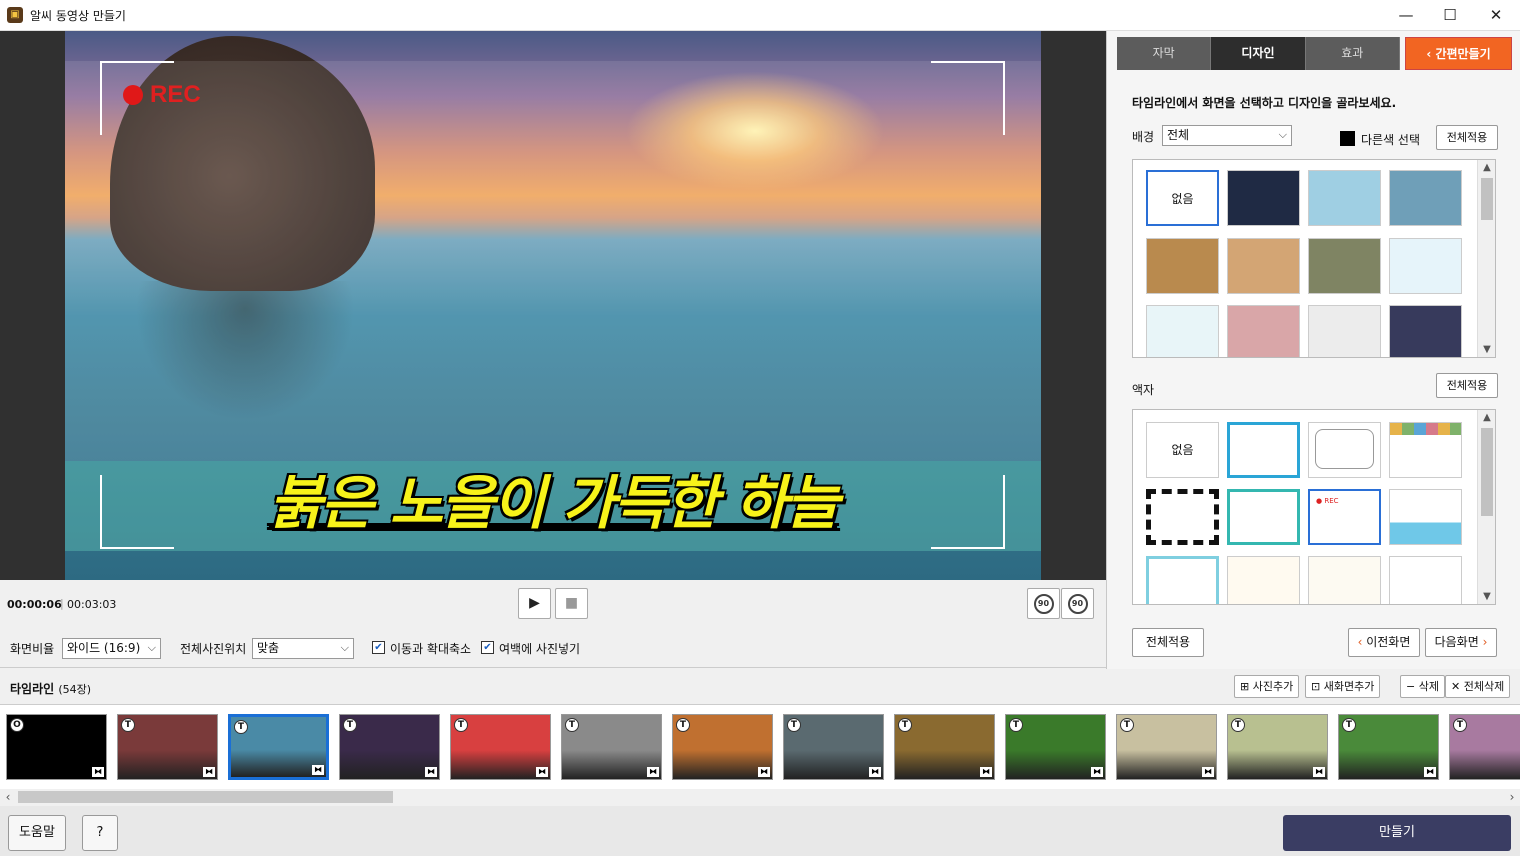 The height and width of the screenshot is (856, 1520). What do you see at coordinates (794, 725) in the screenshot?
I see `thumbnail-badge: T` at bounding box center [794, 725].